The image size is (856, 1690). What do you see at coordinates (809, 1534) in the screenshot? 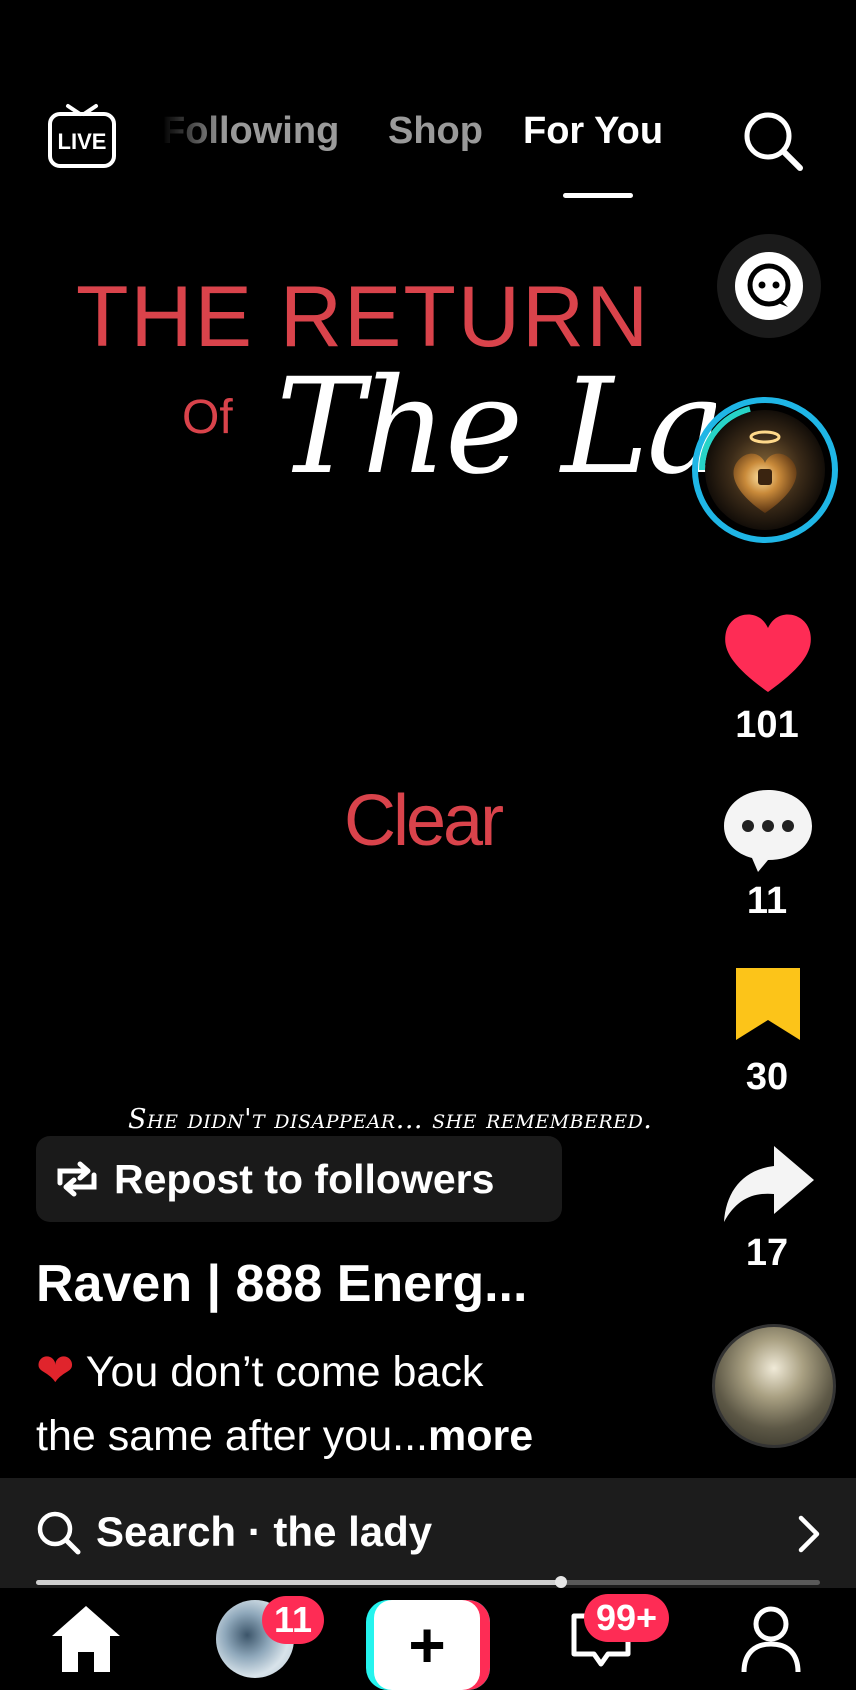
I see `chevron-right-icon` at bounding box center [809, 1534].